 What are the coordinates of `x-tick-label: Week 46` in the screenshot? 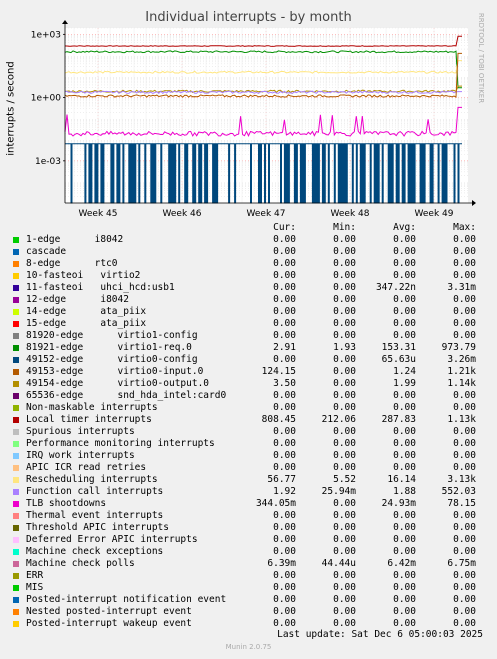 It's located at (182, 214).